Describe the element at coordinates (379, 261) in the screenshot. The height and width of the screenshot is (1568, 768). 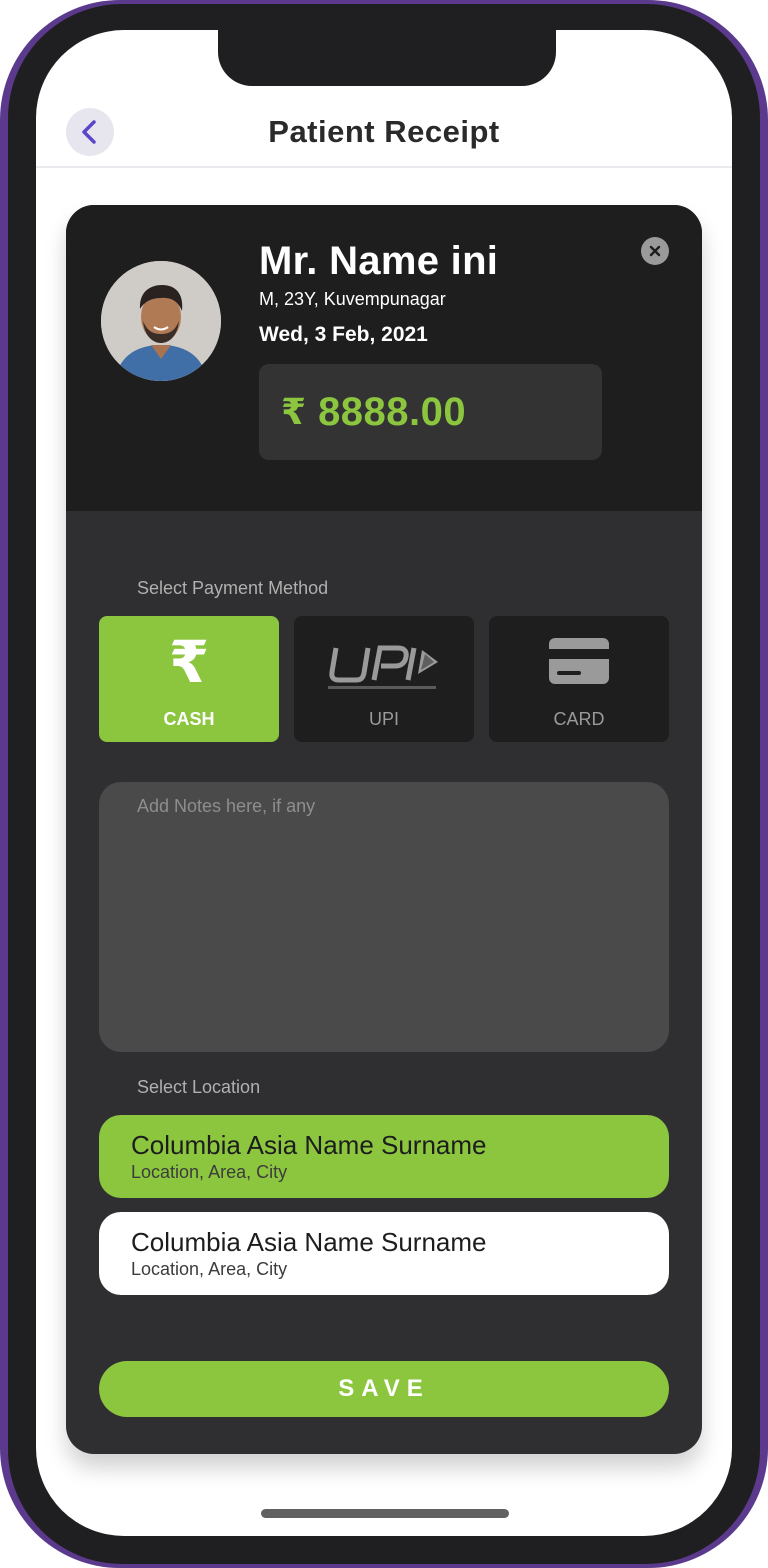
I see `patient-name: Mr. Name ini` at that location.